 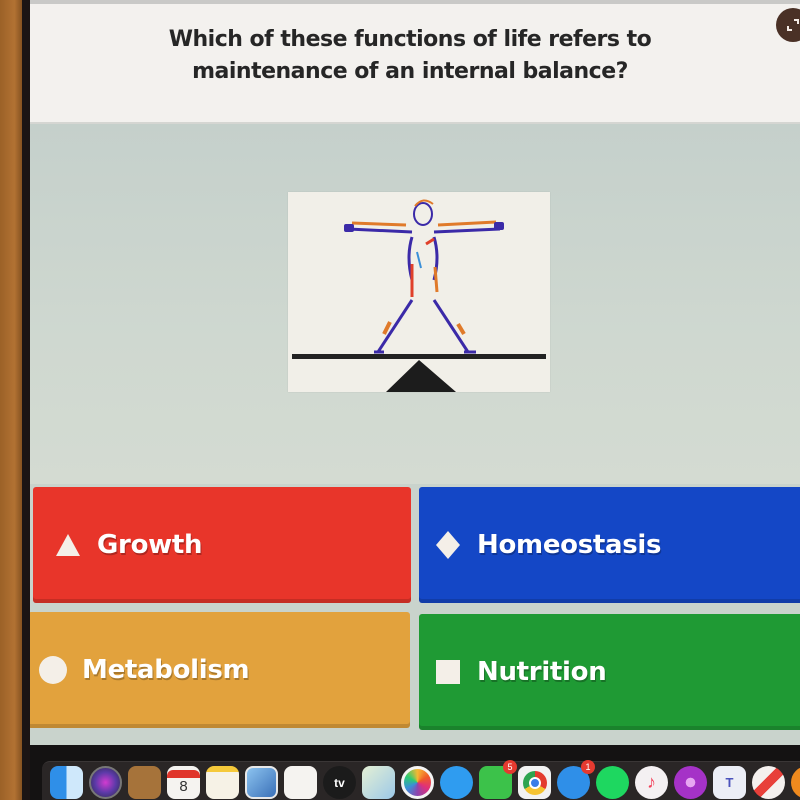 What do you see at coordinates (588, 767) in the screenshot?
I see `notification-badge: 1` at bounding box center [588, 767].